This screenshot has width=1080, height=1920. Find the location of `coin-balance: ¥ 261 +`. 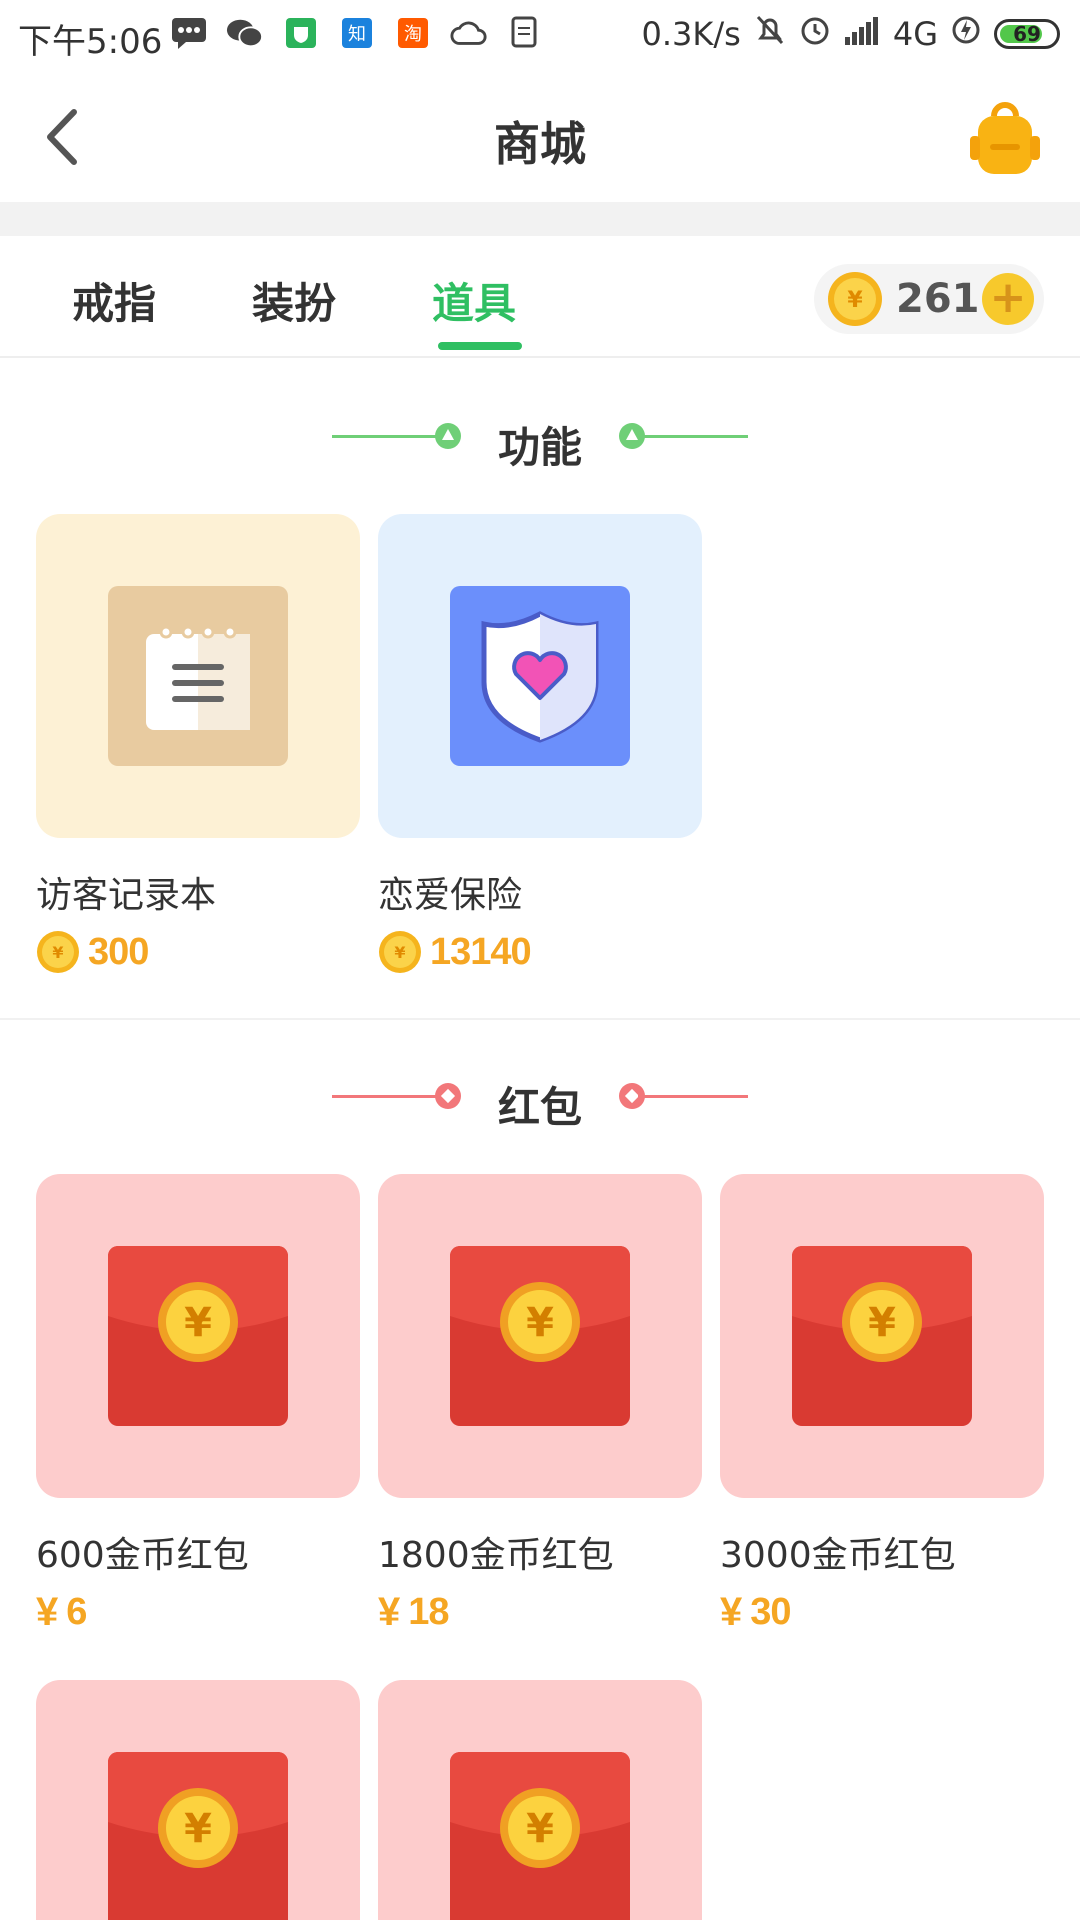

coin-balance: ¥ 261 + is located at coordinates (929, 299).